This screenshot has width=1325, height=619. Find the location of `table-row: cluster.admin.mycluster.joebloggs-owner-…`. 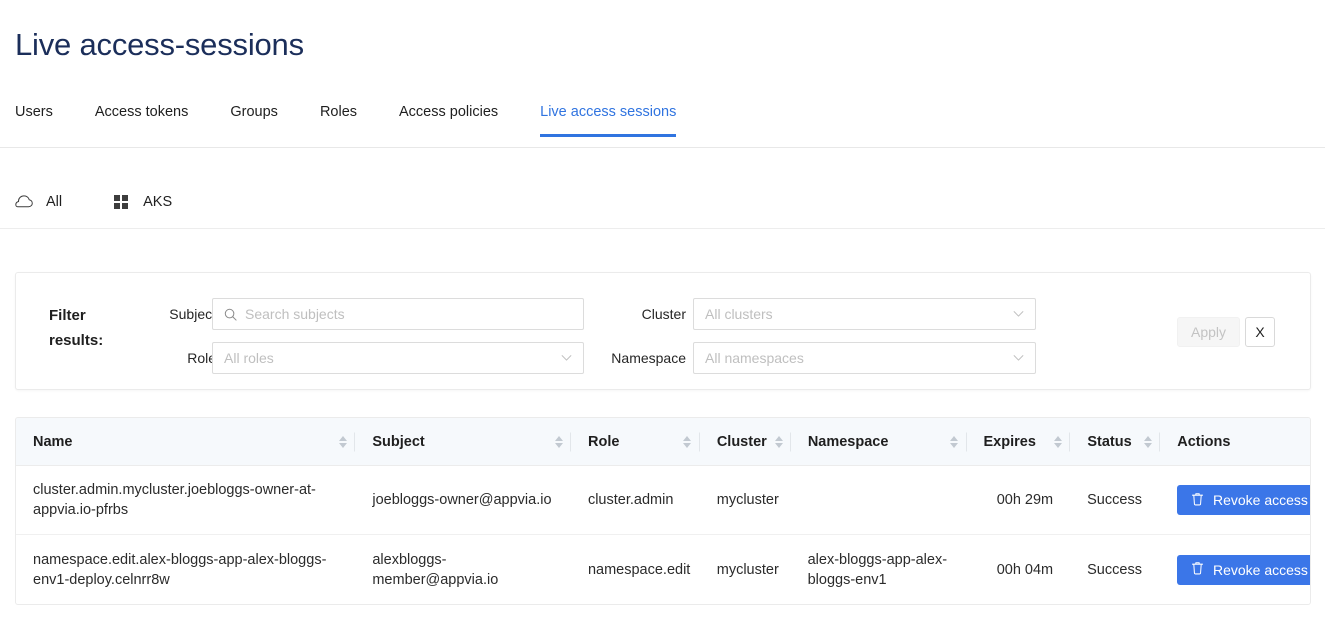

table-row: cluster.admin.mycluster.joebloggs-owner-… is located at coordinates (663, 500).